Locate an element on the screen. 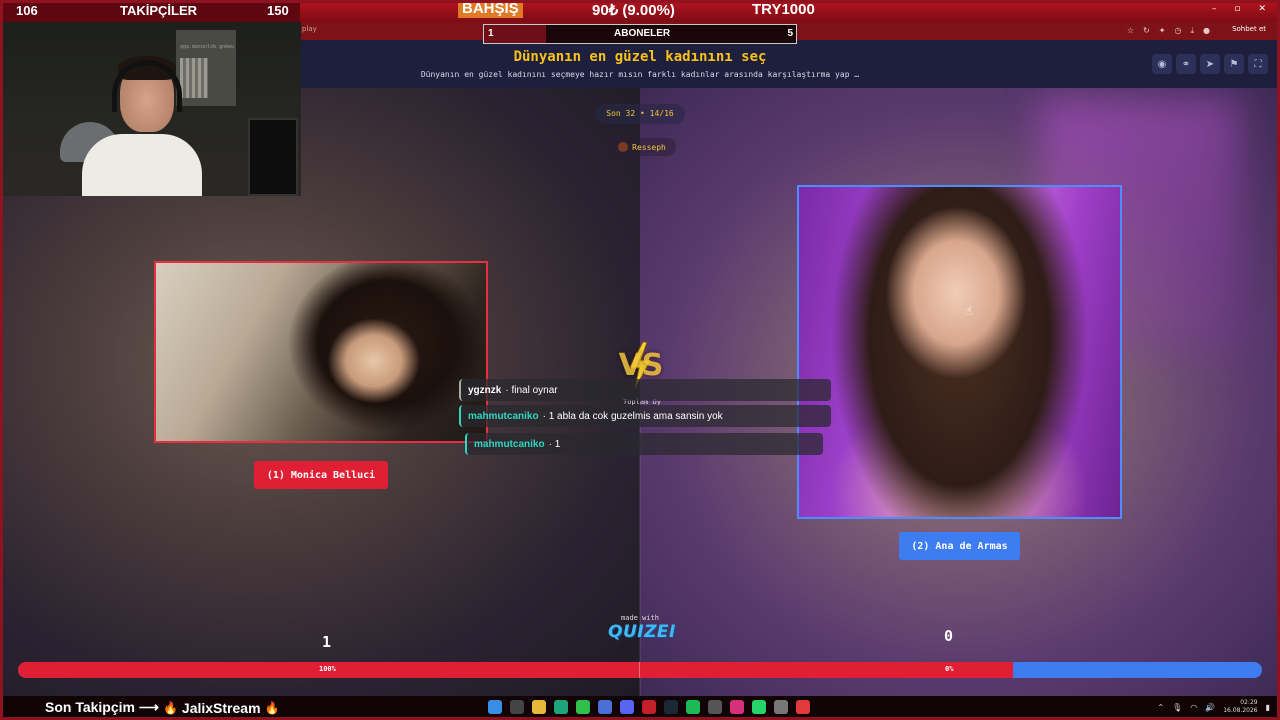  chat-text: final oynar is located at coordinates (534, 390).